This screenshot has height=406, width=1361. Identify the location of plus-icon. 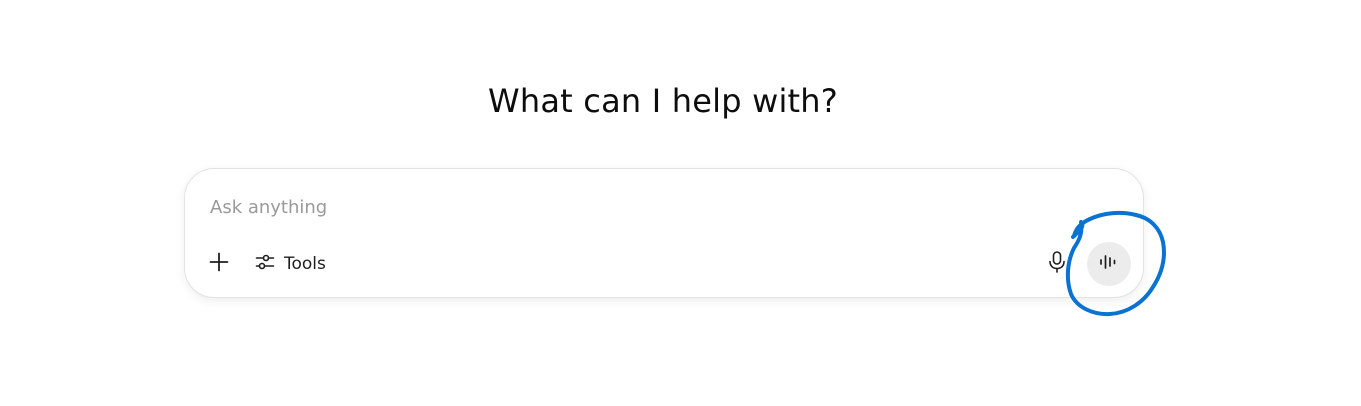
(219, 264).